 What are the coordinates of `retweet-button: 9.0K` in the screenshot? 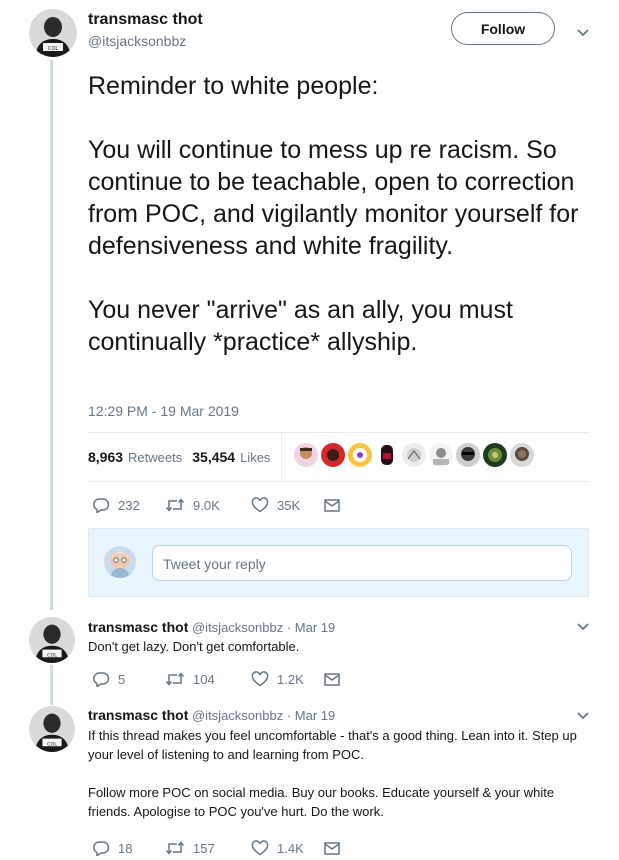 It's located at (208, 505).